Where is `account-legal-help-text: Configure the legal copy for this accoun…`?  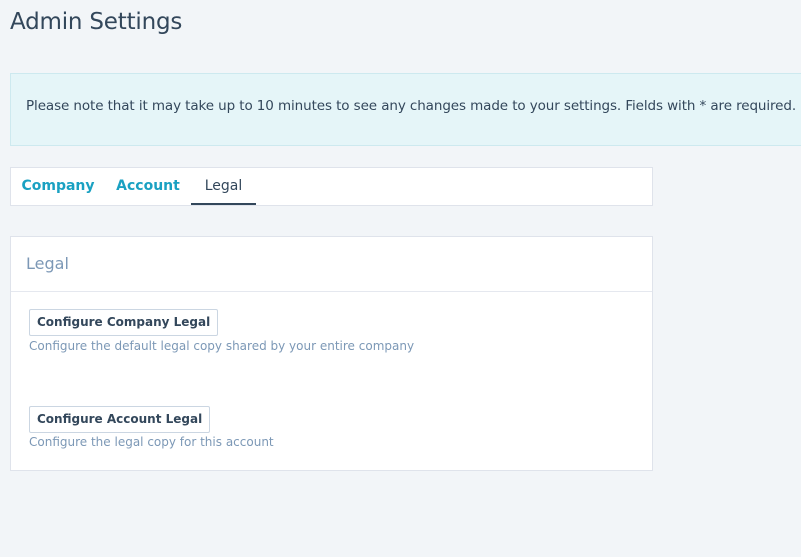 account-legal-help-text: Configure the legal copy for this accoun… is located at coordinates (151, 442).